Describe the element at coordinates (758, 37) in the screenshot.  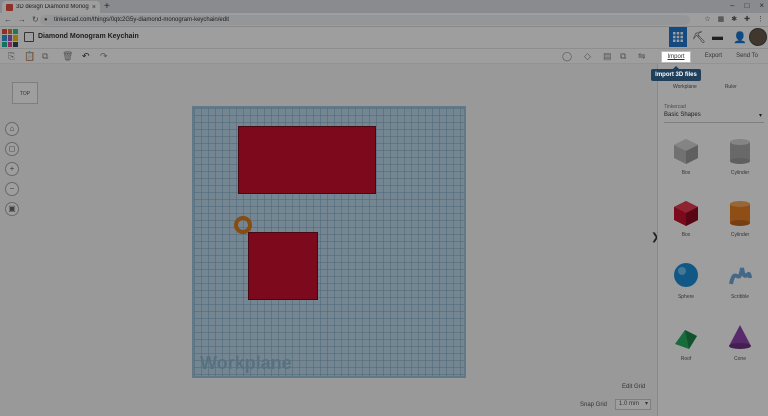
I see `avatar` at that location.